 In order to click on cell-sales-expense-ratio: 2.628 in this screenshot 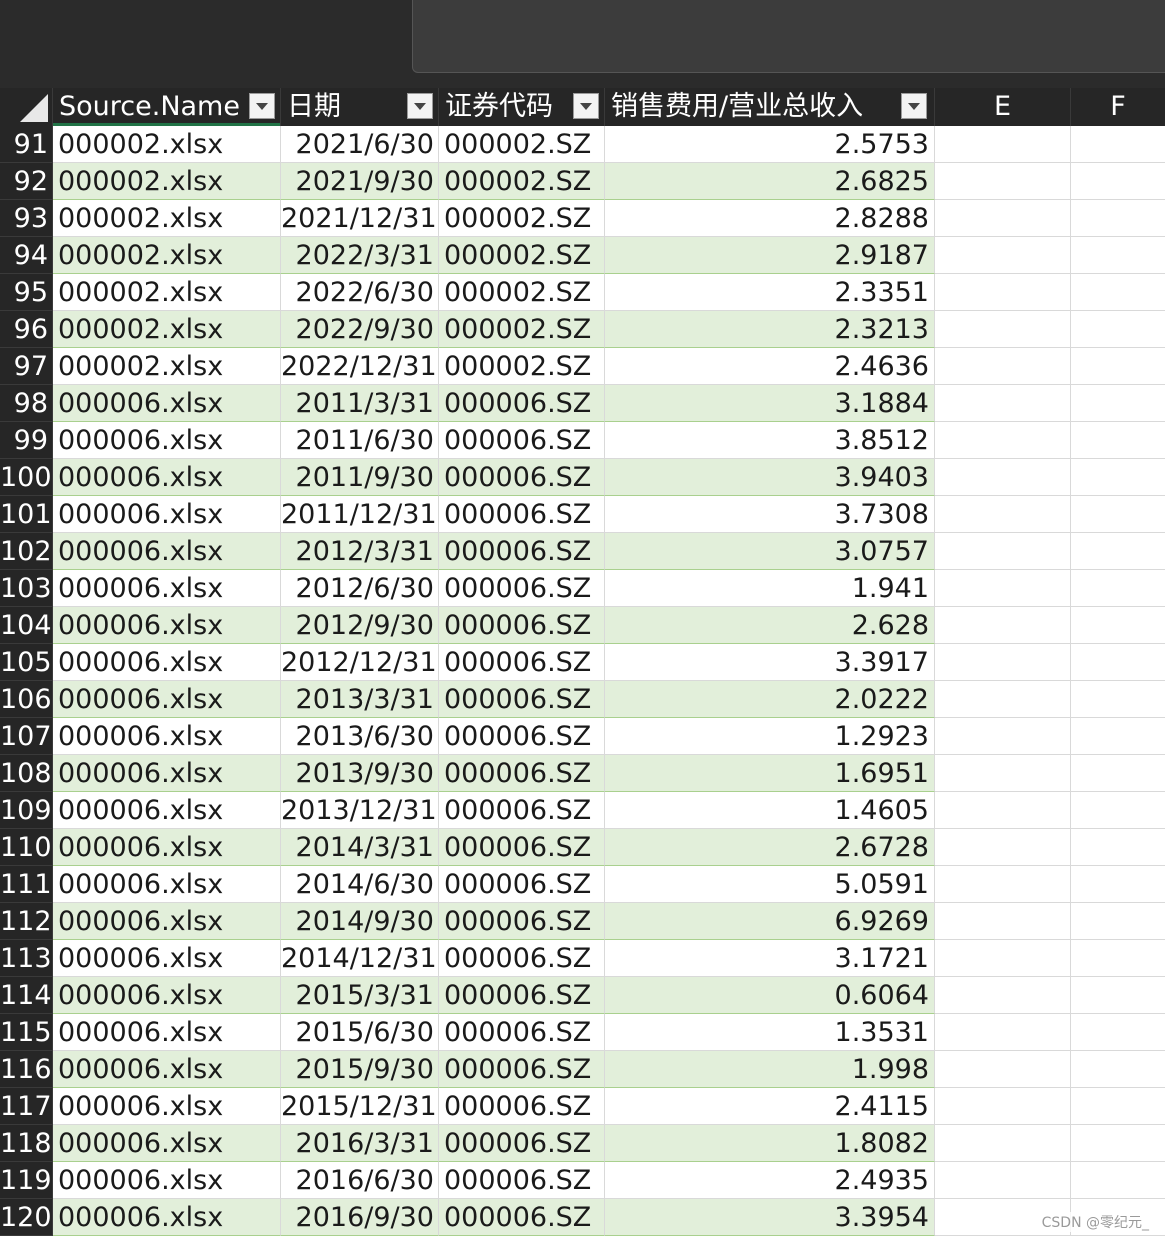, I will do `click(770, 625)`.